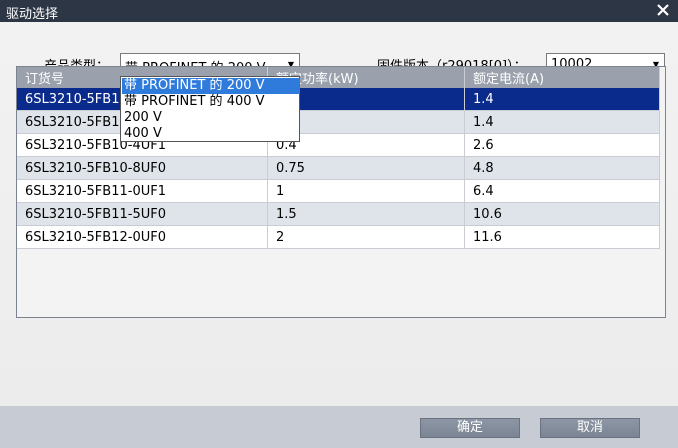 The image size is (678, 448). I want to click on cell-rated-current: 11.6, so click(562, 237).